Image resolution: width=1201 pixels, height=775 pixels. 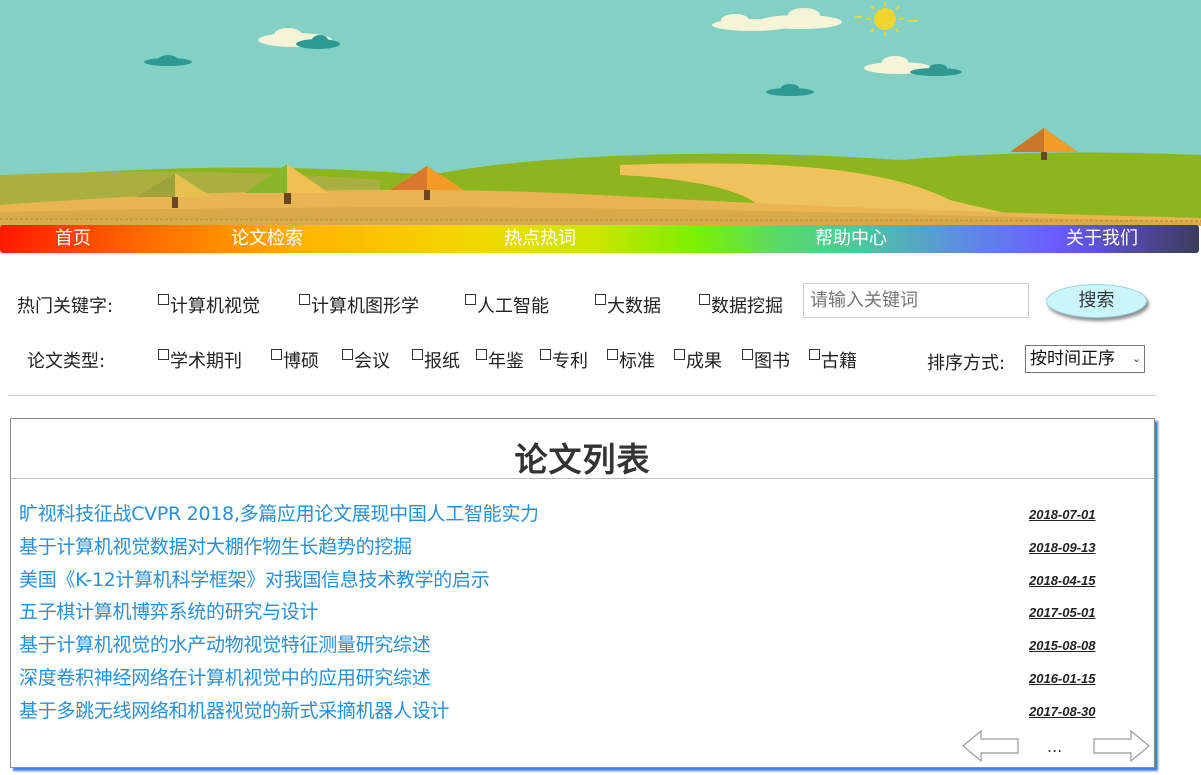 I want to click on type-checkbox-newspaper: 报纸, so click(x=436, y=360).